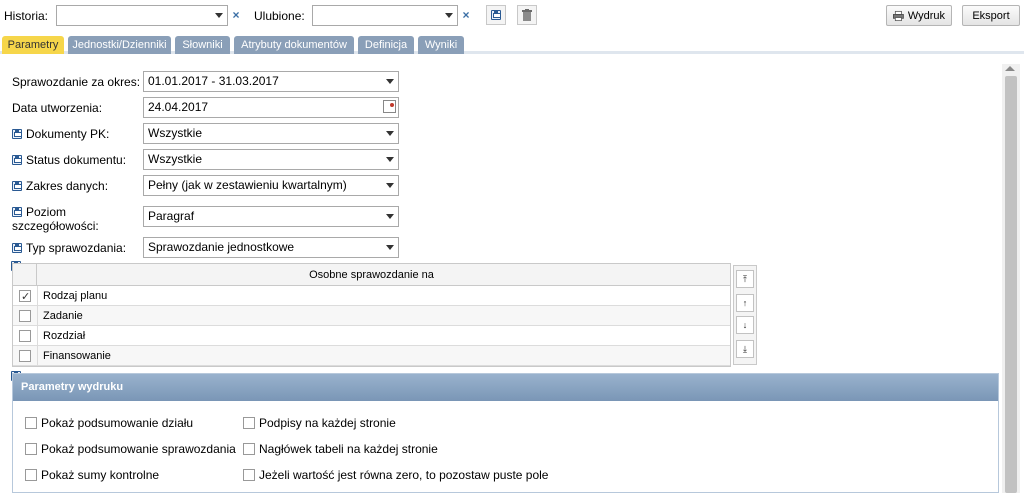 Image resolution: width=1024 pixels, height=493 pixels. Describe the element at coordinates (466, 15) in the screenshot. I see `favorites-clear-icon: ×` at that location.